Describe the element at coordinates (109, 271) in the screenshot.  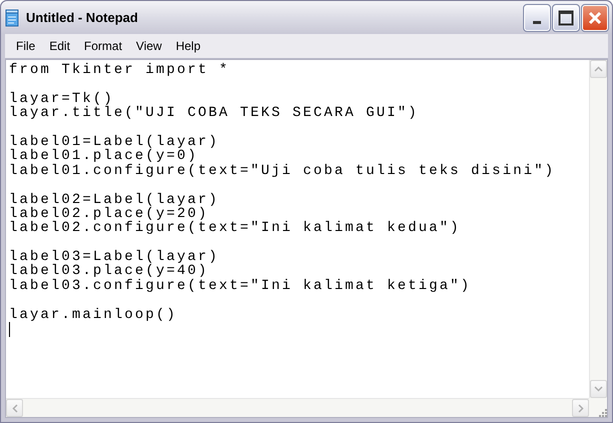
I see `code-line: label03.place(y=40)` at that location.